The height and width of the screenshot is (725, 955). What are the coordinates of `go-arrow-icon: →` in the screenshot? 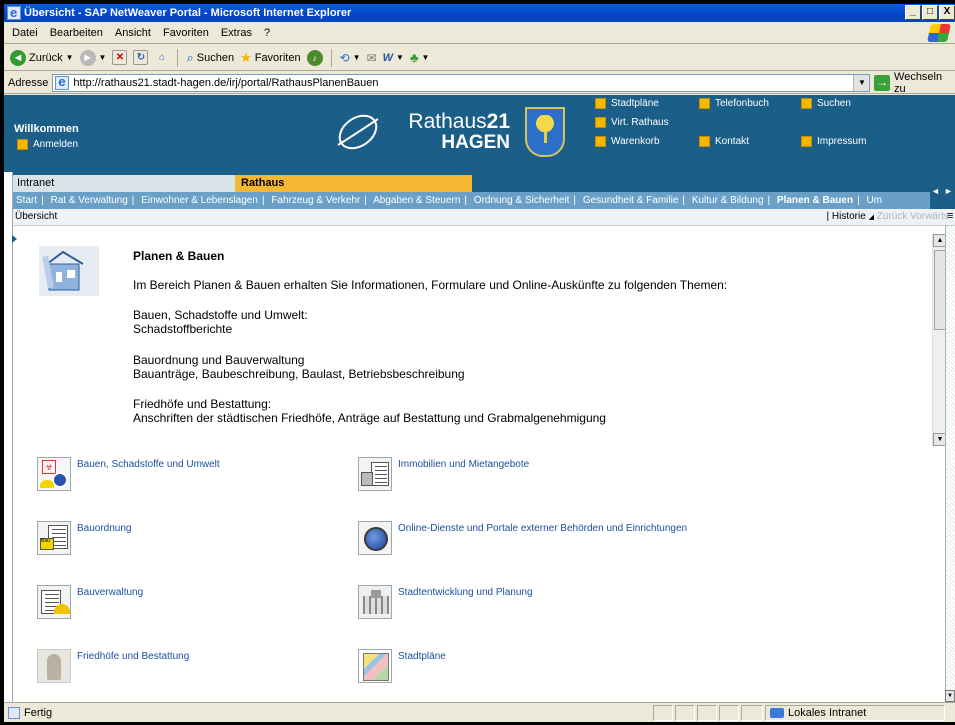 It's located at (882, 82).